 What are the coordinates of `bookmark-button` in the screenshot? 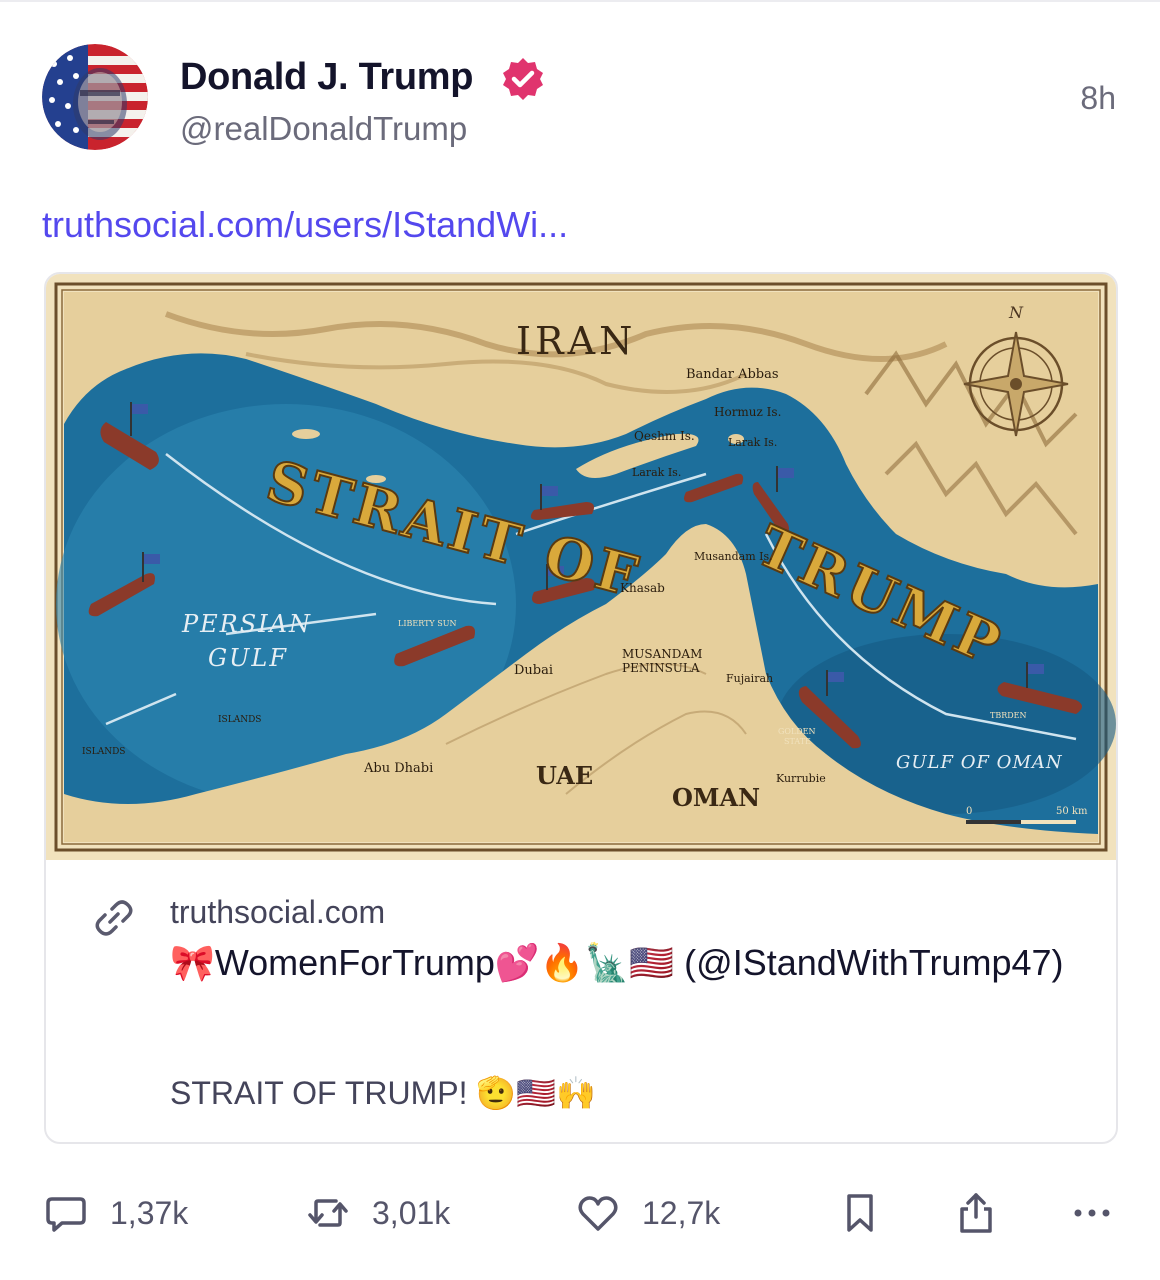 It's located at (860, 1213).